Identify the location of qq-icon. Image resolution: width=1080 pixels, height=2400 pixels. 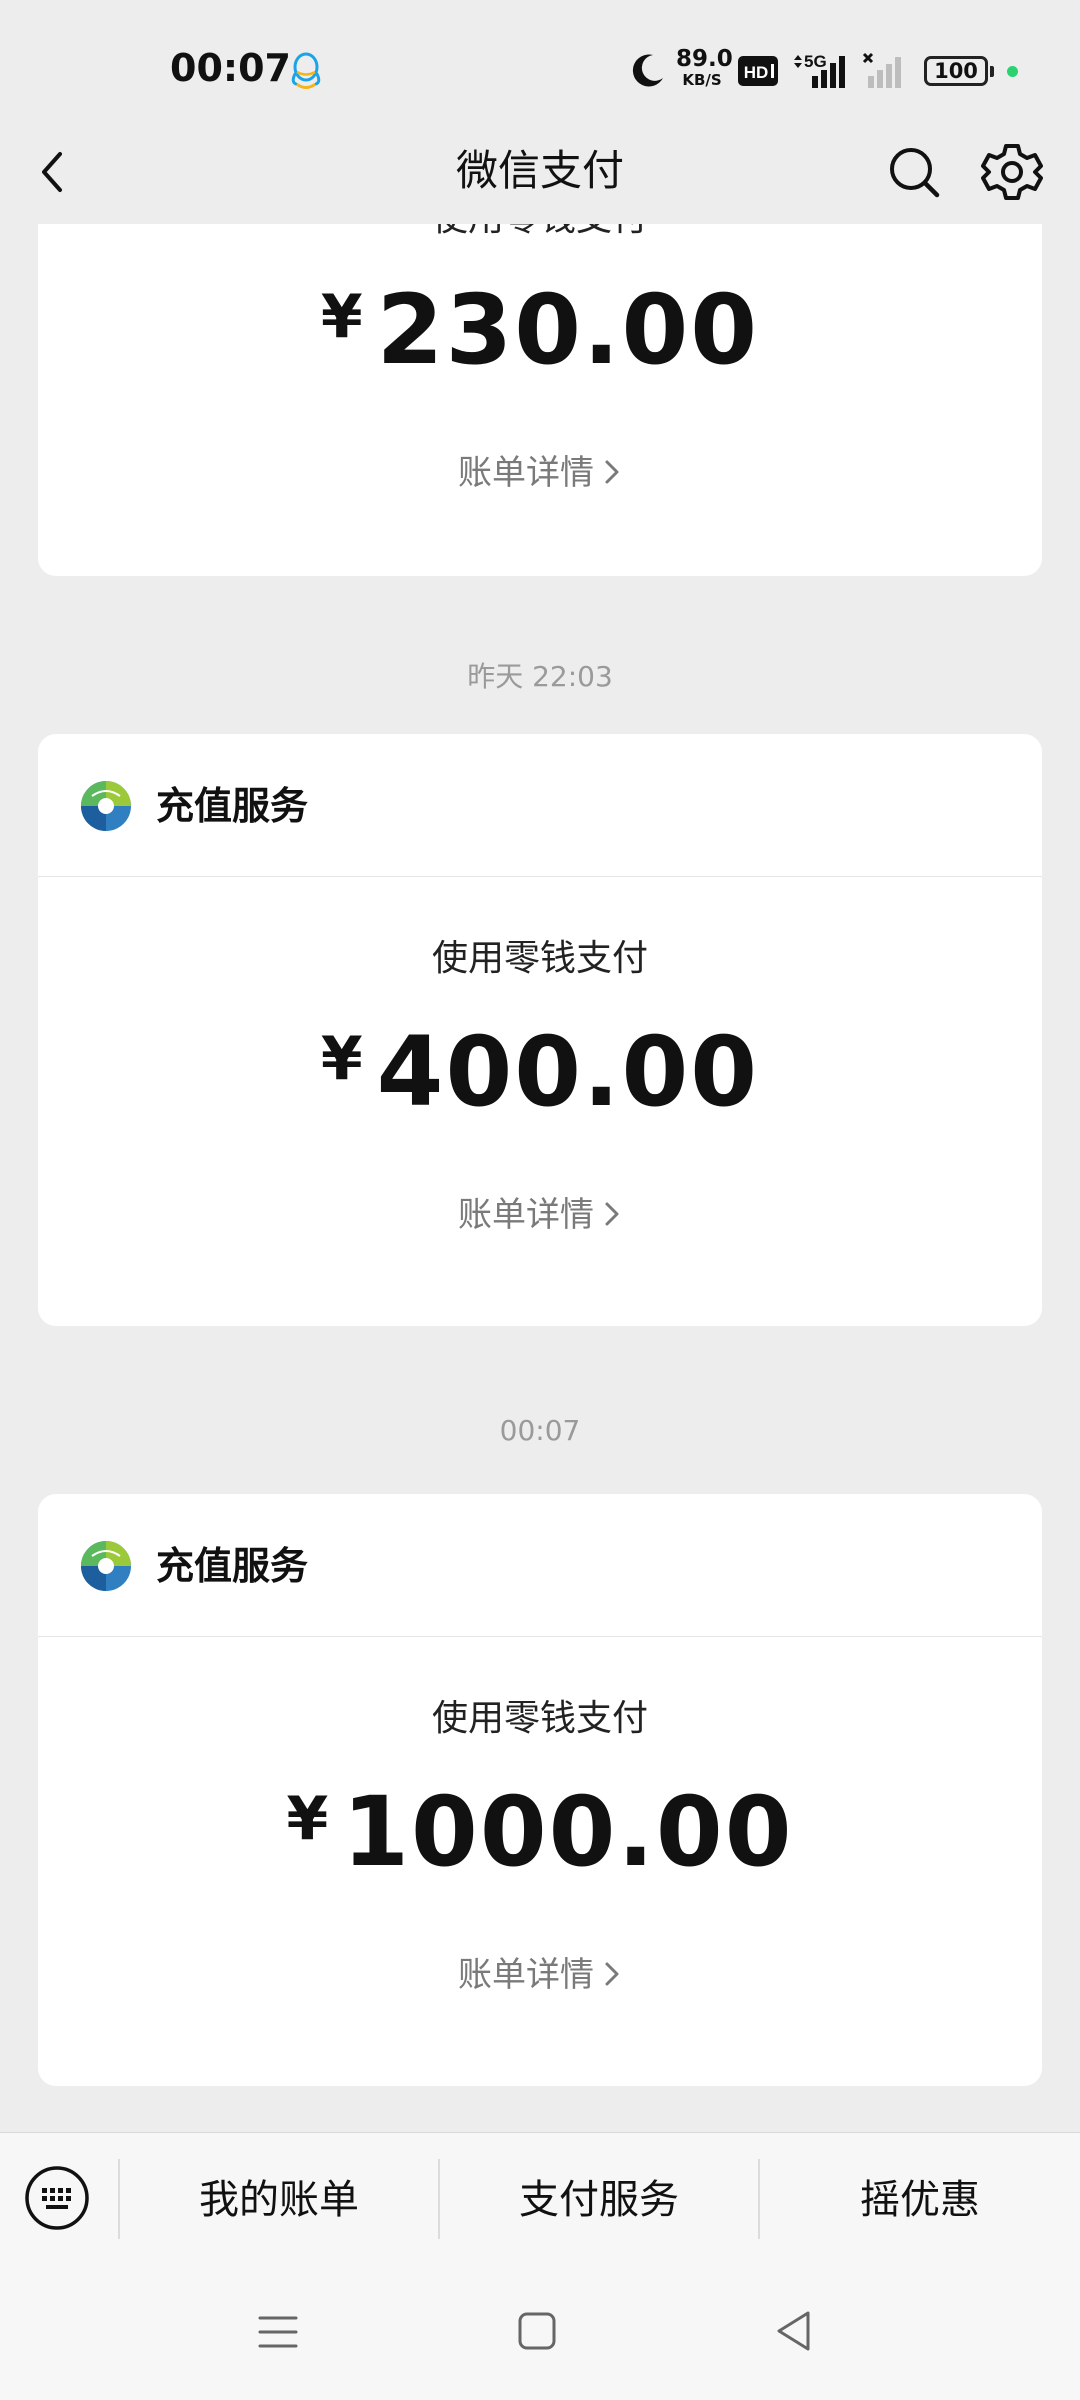
(306, 70).